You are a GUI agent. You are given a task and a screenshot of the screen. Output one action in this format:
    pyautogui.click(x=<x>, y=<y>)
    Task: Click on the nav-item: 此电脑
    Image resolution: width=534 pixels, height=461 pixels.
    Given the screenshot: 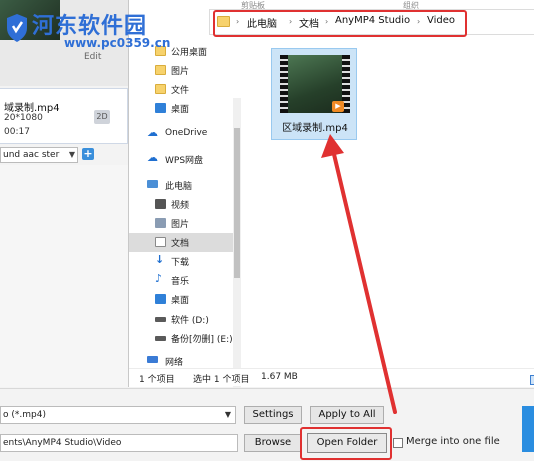 What is the action you would take?
    pyautogui.click(x=185, y=185)
    